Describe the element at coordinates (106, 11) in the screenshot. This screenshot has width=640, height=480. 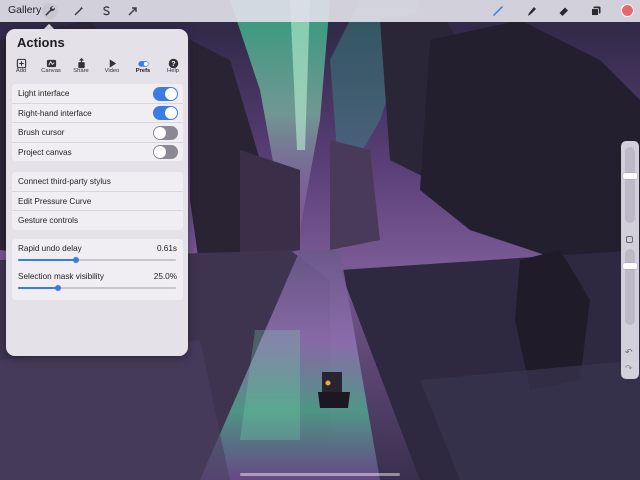
I see `s-selection-icon` at that location.